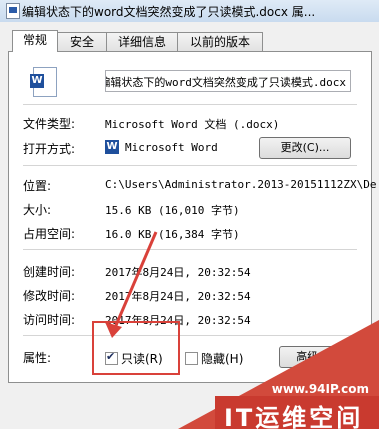 This screenshot has width=379, height=433. What do you see at coordinates (294, 418) in the screenshot?
I see `watermark-brand: IT运维空间` at bounding box center [294, 418].